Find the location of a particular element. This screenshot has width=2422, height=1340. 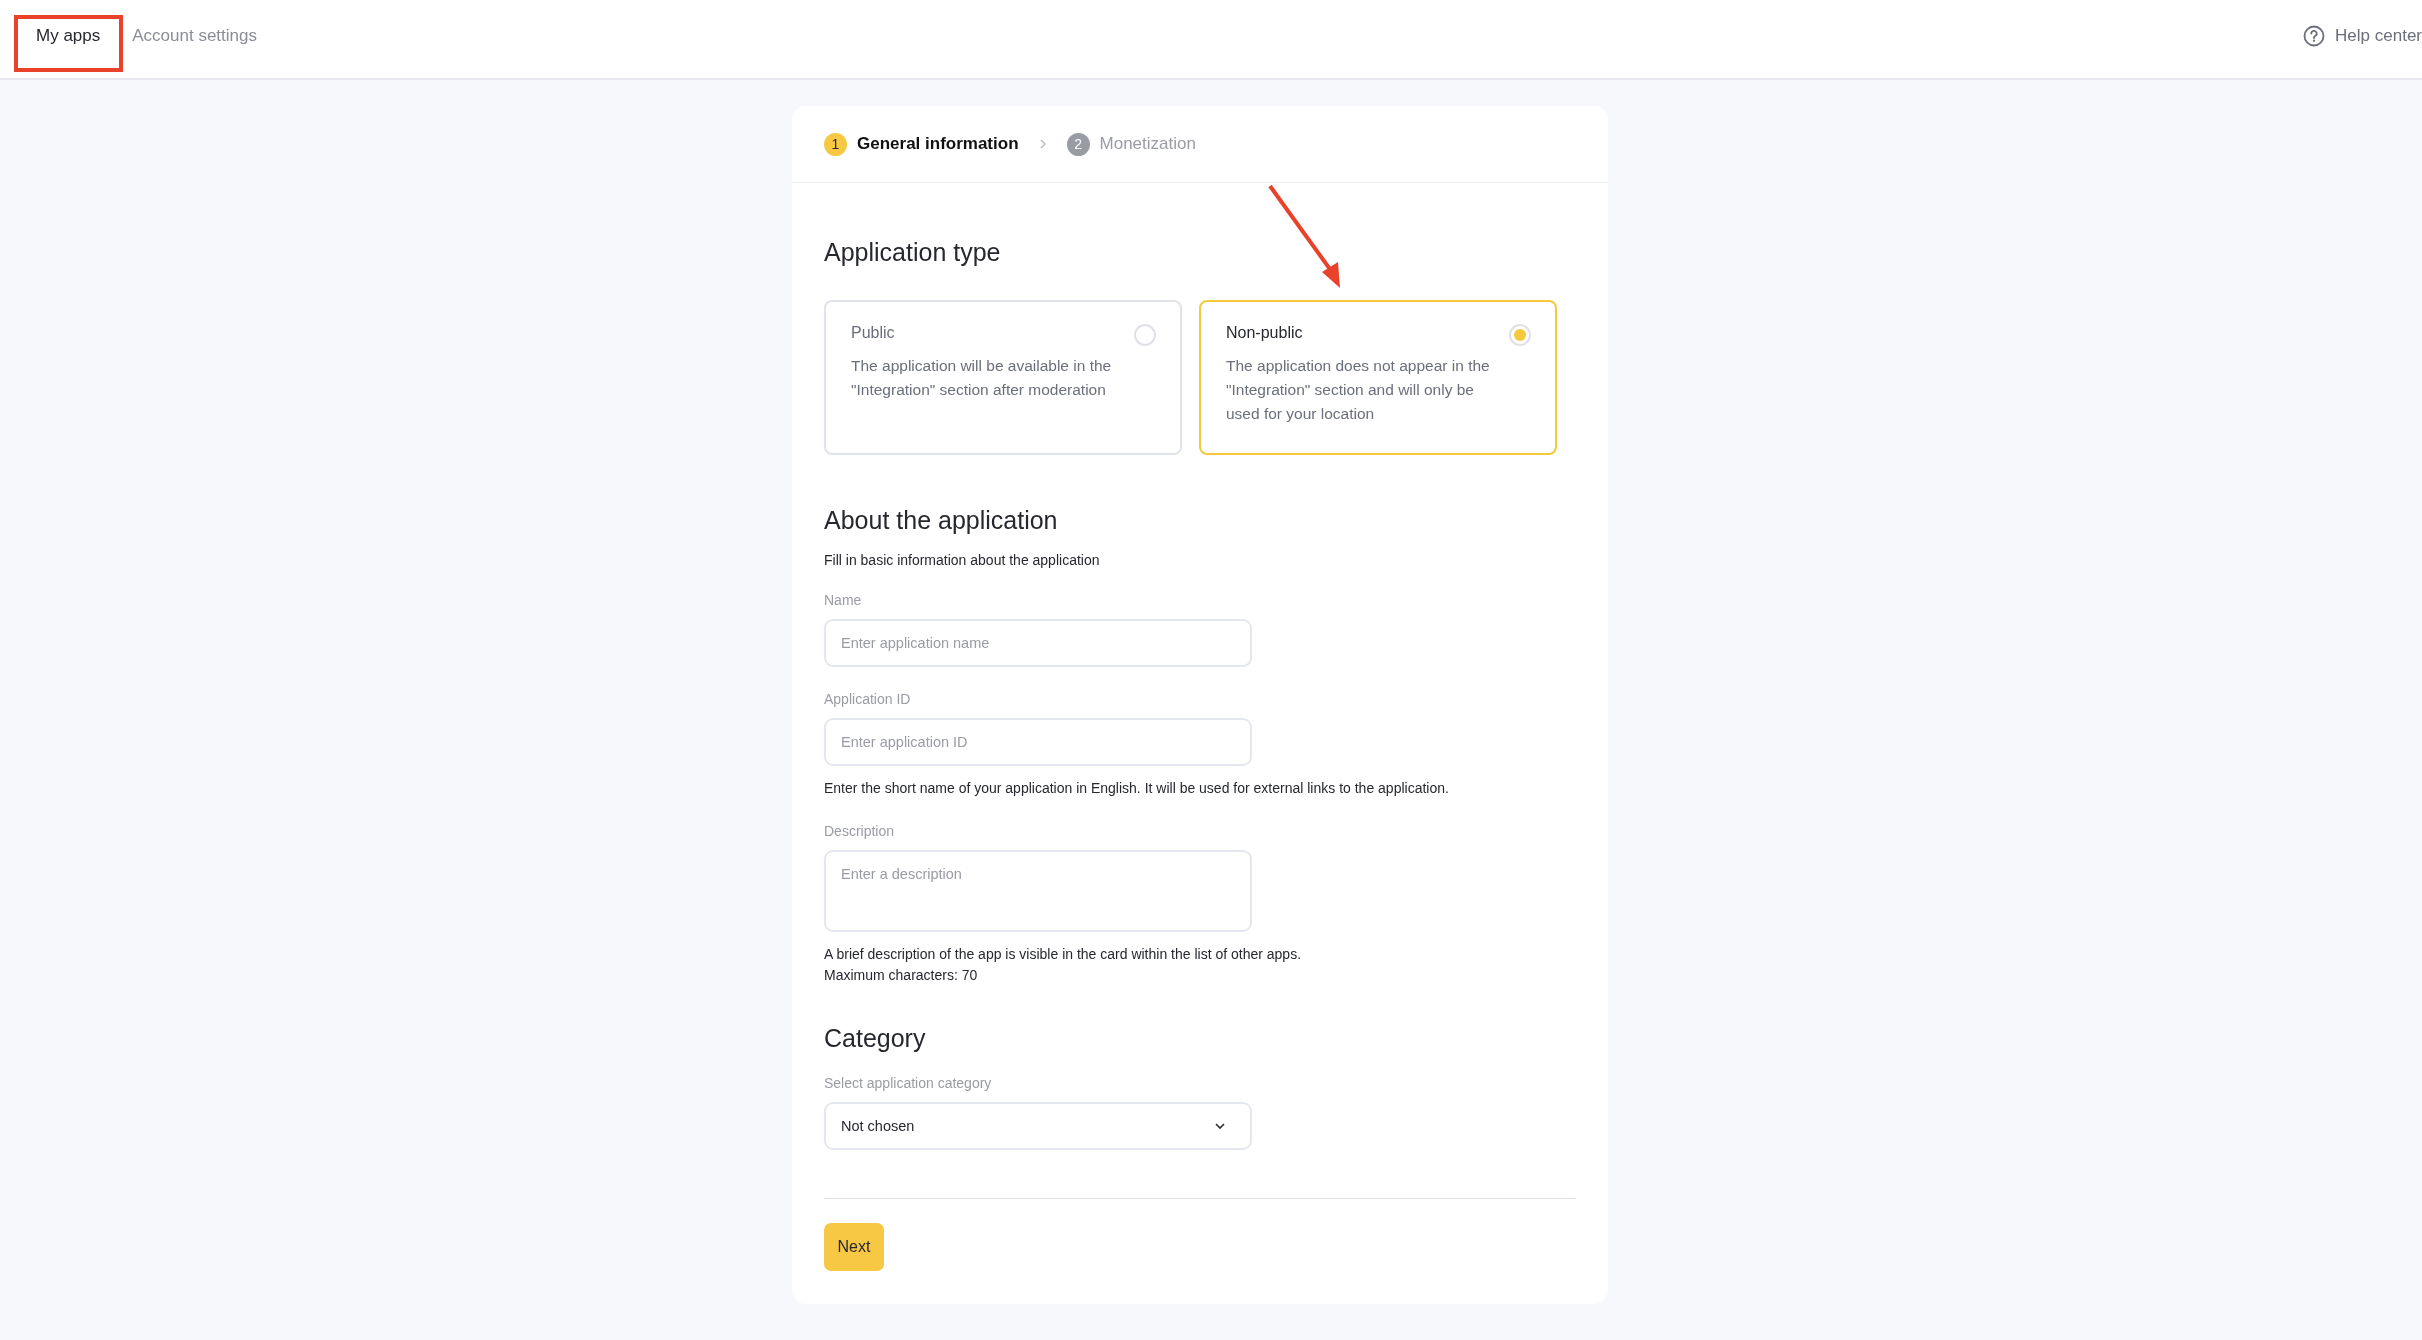

chevron-down-icon is located at coordinates (1220, 1126).